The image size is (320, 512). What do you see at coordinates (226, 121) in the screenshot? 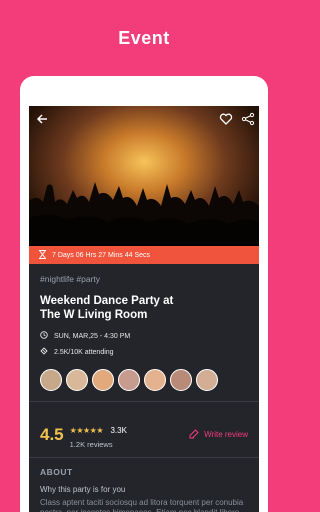
I see `heart-icon` at bounding box center [226, 121].